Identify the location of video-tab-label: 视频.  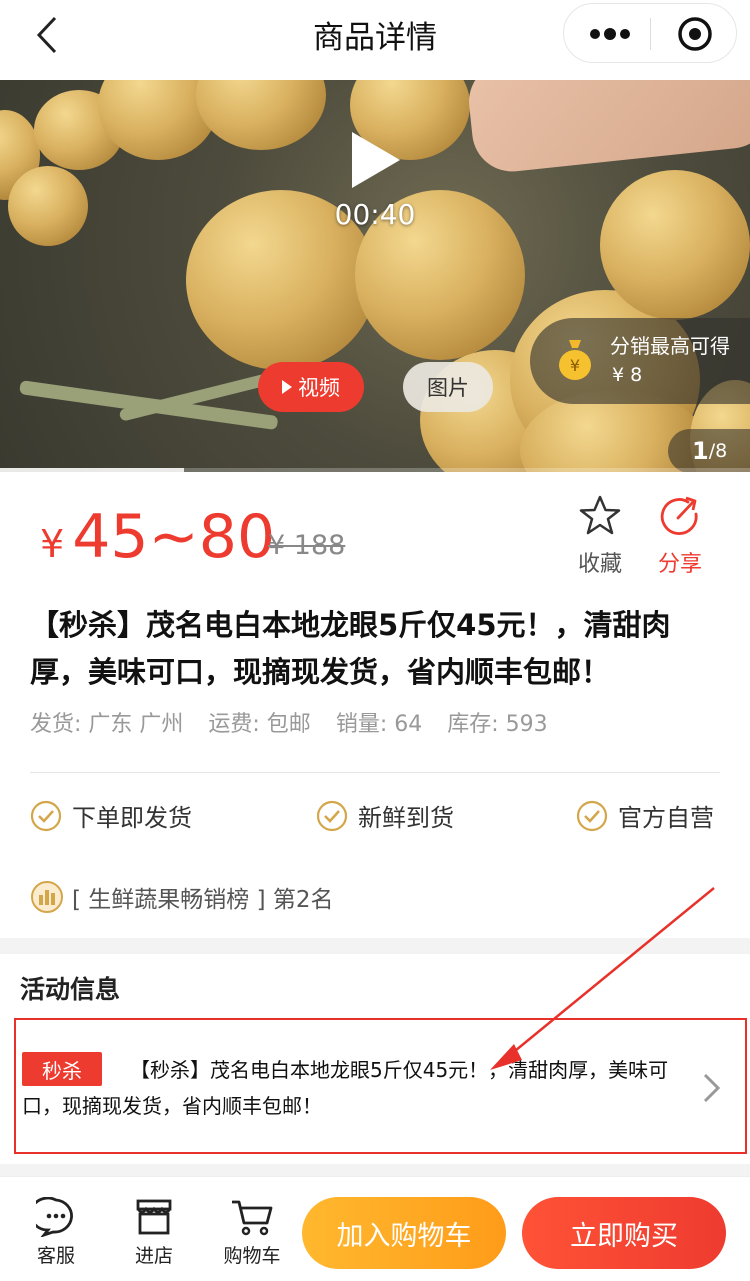
(319, 388).